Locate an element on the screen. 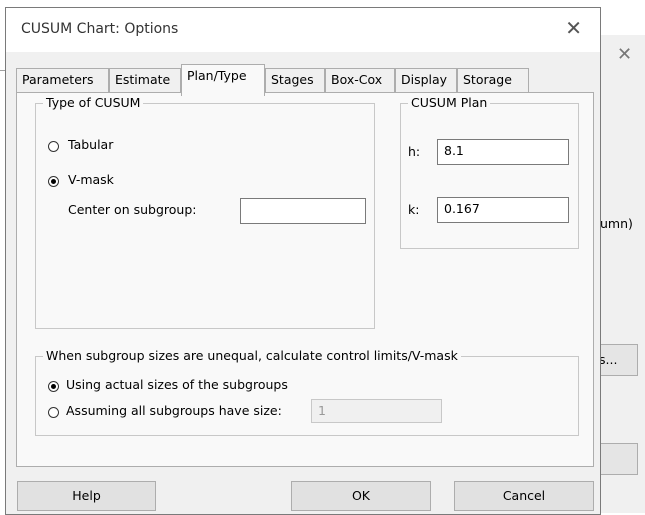 This screenshot has height=515, width=645. cusum-plan-group: CUSUM Plan h: 8.1 k: 0.167 is located at coordinates (489, 172).